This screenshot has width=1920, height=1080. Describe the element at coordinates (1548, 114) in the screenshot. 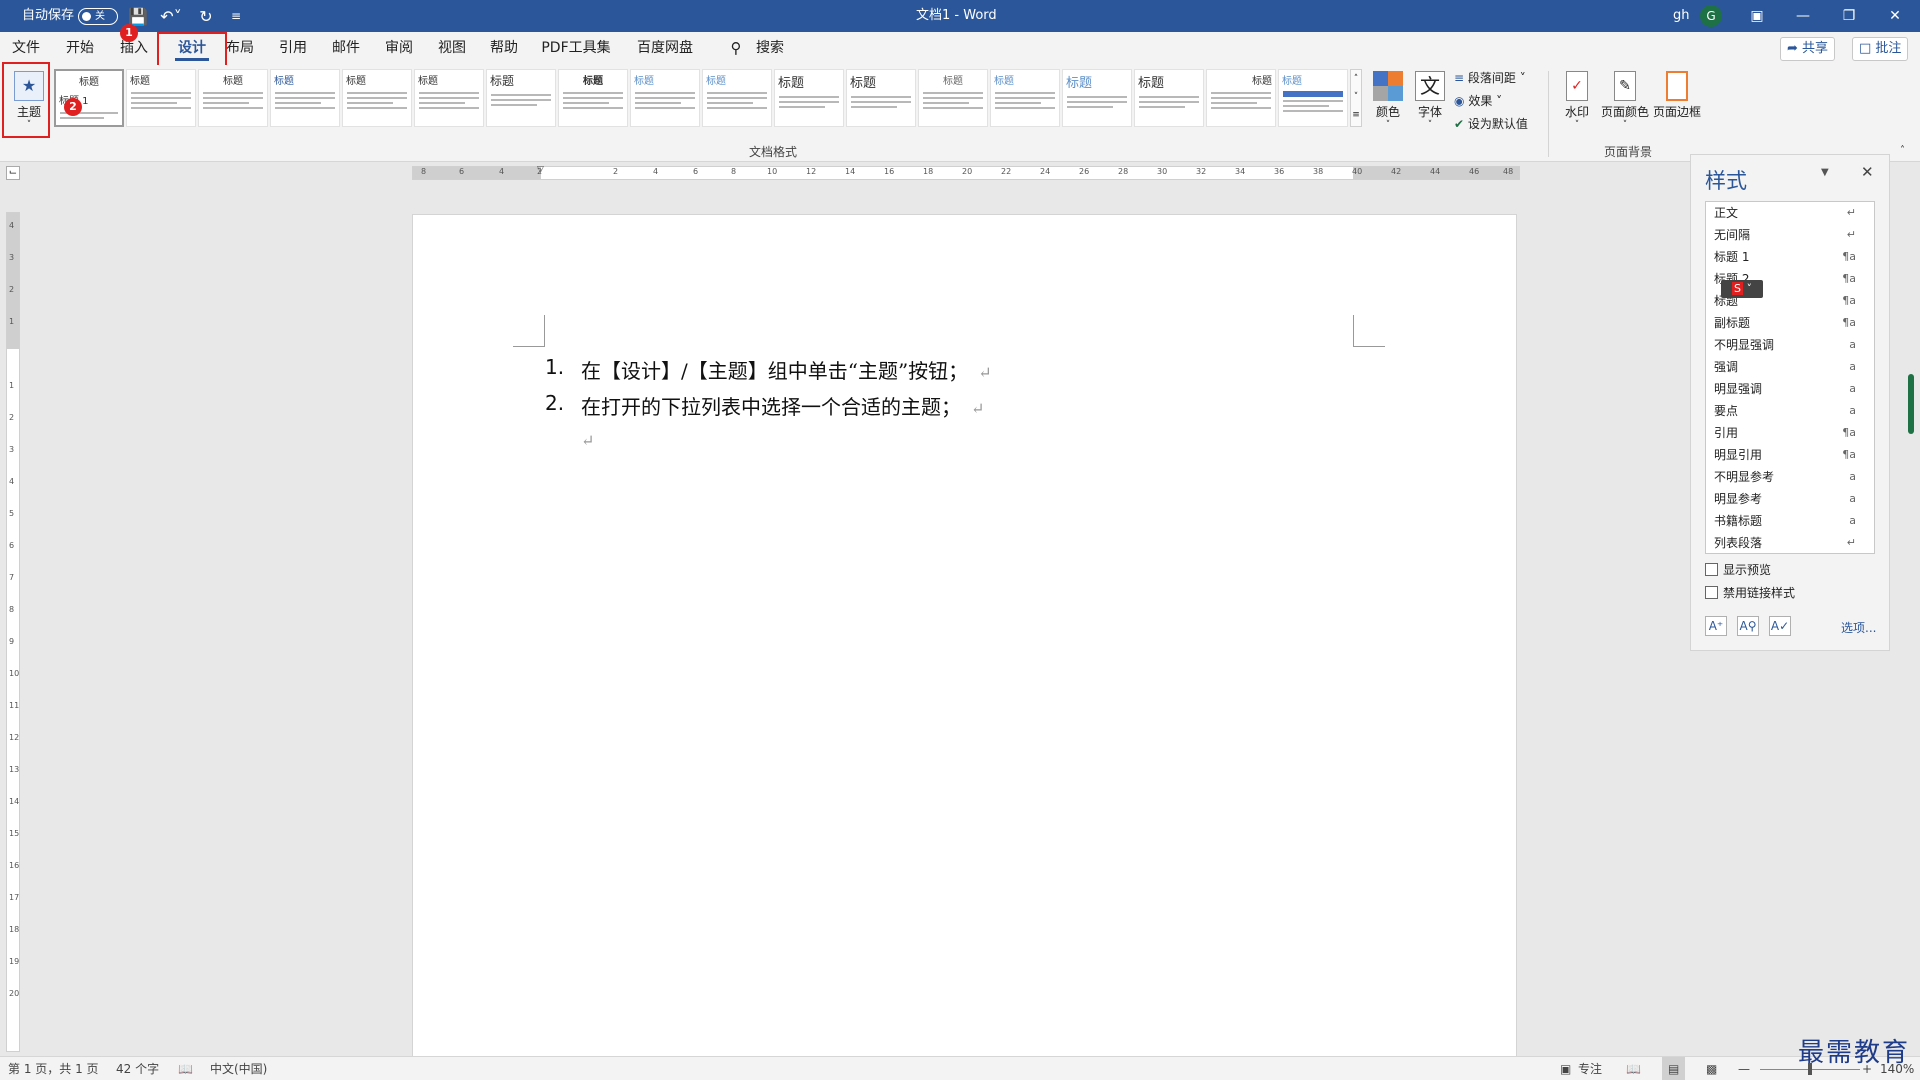

I see `group-separator` at that location.